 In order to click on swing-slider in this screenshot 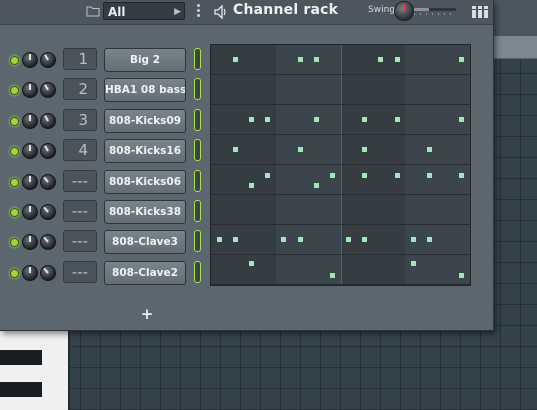, I will do `click(435, 9)`.